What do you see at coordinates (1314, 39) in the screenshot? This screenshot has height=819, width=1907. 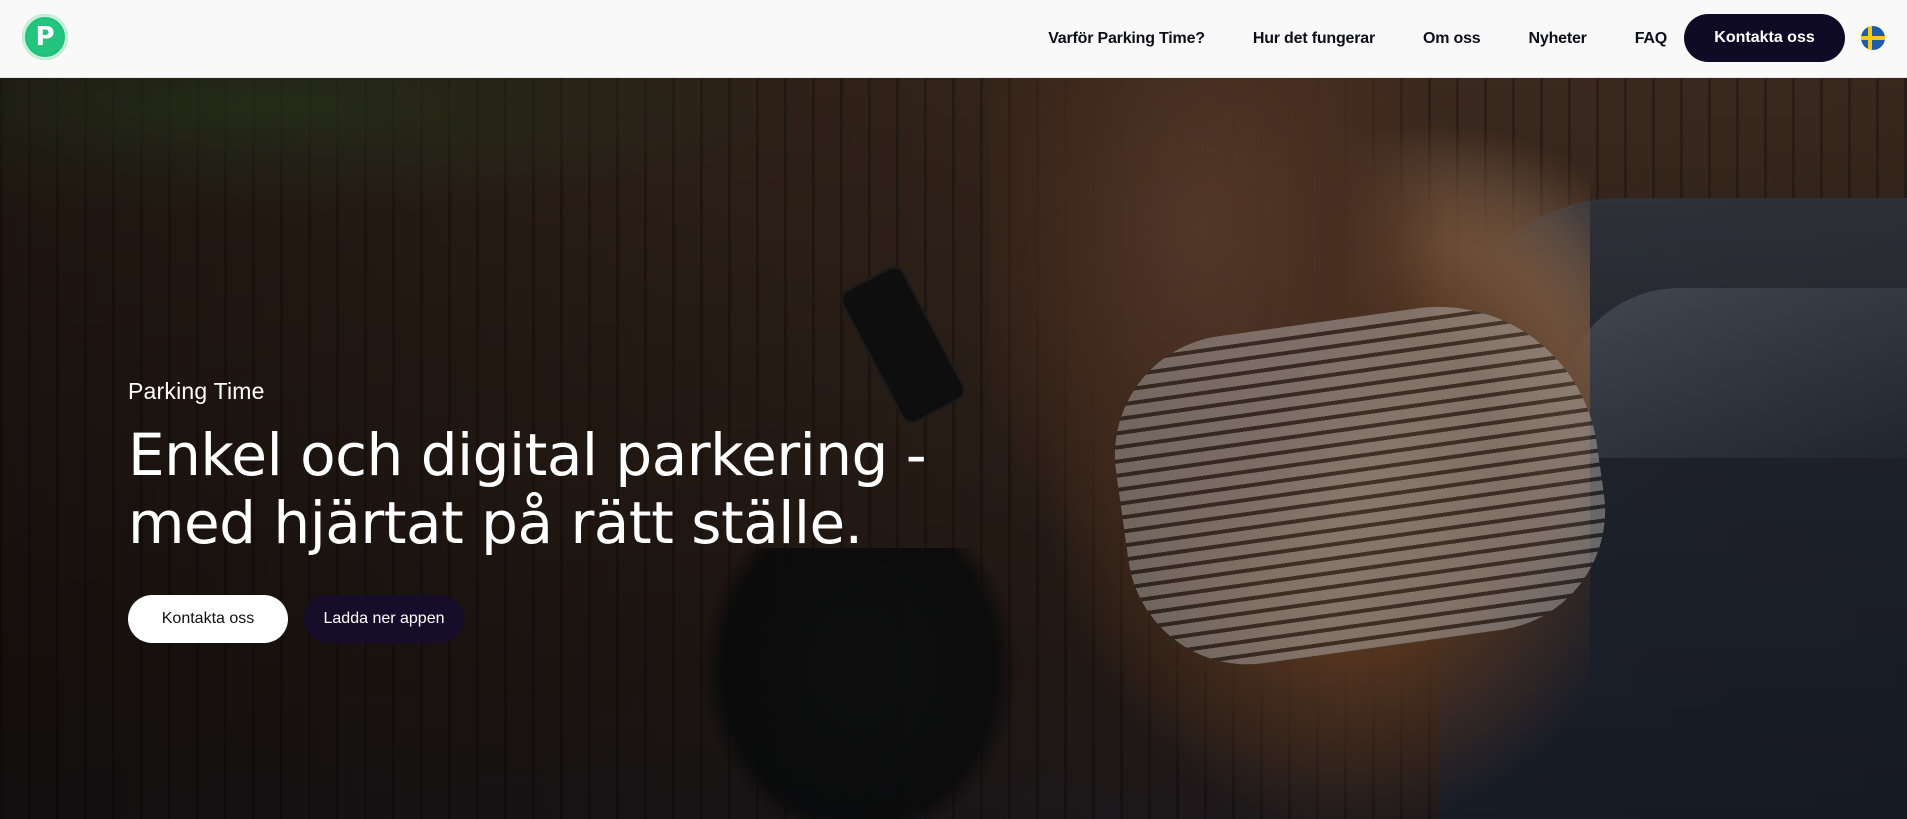 I see `nav-item-how-it-works: Hur det fungerar` at bounding box center [1314, 39].